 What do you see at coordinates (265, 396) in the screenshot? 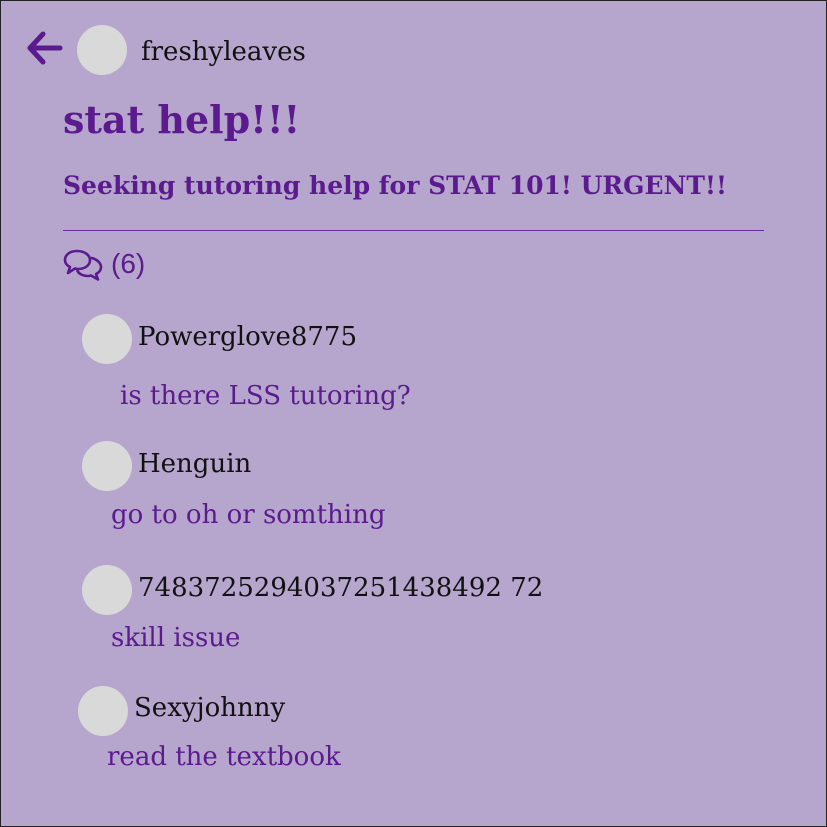
I see `comment-text: is there LSS tutoring?` at bounding box center [265, 396].